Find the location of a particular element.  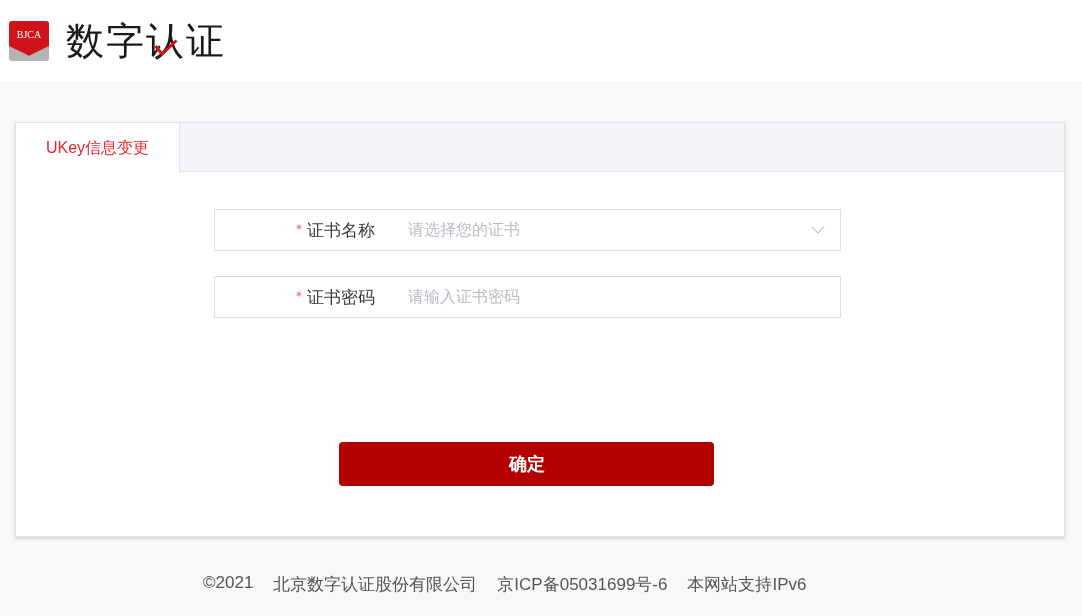

password-input: 请输入证书密码 is located at coordinates (624, 297).